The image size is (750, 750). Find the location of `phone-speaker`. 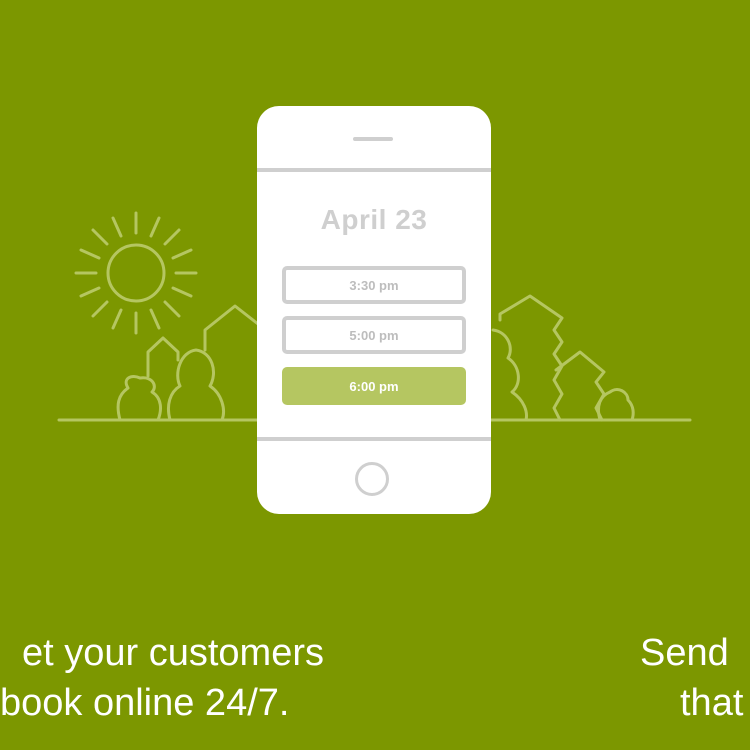

phone-speaker is located at coordinates (373, 139).